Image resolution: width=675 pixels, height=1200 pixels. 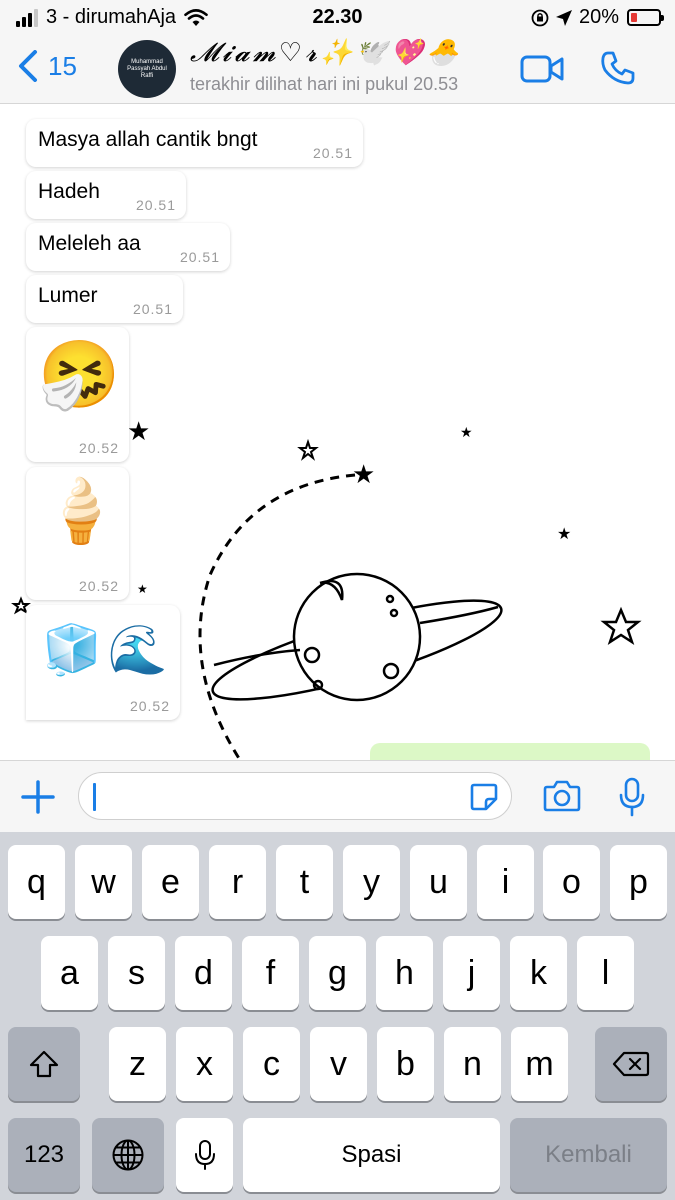 I want to click on status-bar: 3 - dirumahAja 22.30 20%, so click(x=337, y=18).